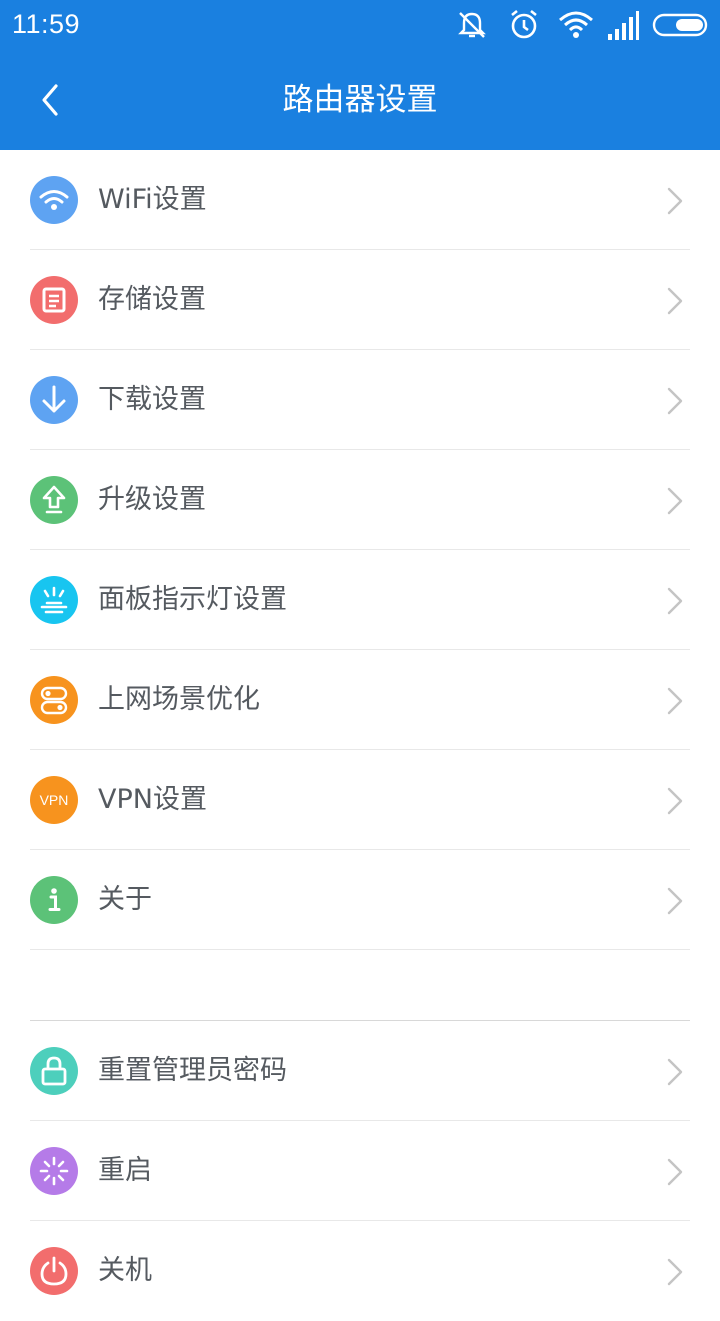 The width and height of the screenshot is (720, 1321). Describe the element at coordinates (360, 700) in the screenshot. I see `settings-item-scene-optimization: 上网场景优化` at that location.